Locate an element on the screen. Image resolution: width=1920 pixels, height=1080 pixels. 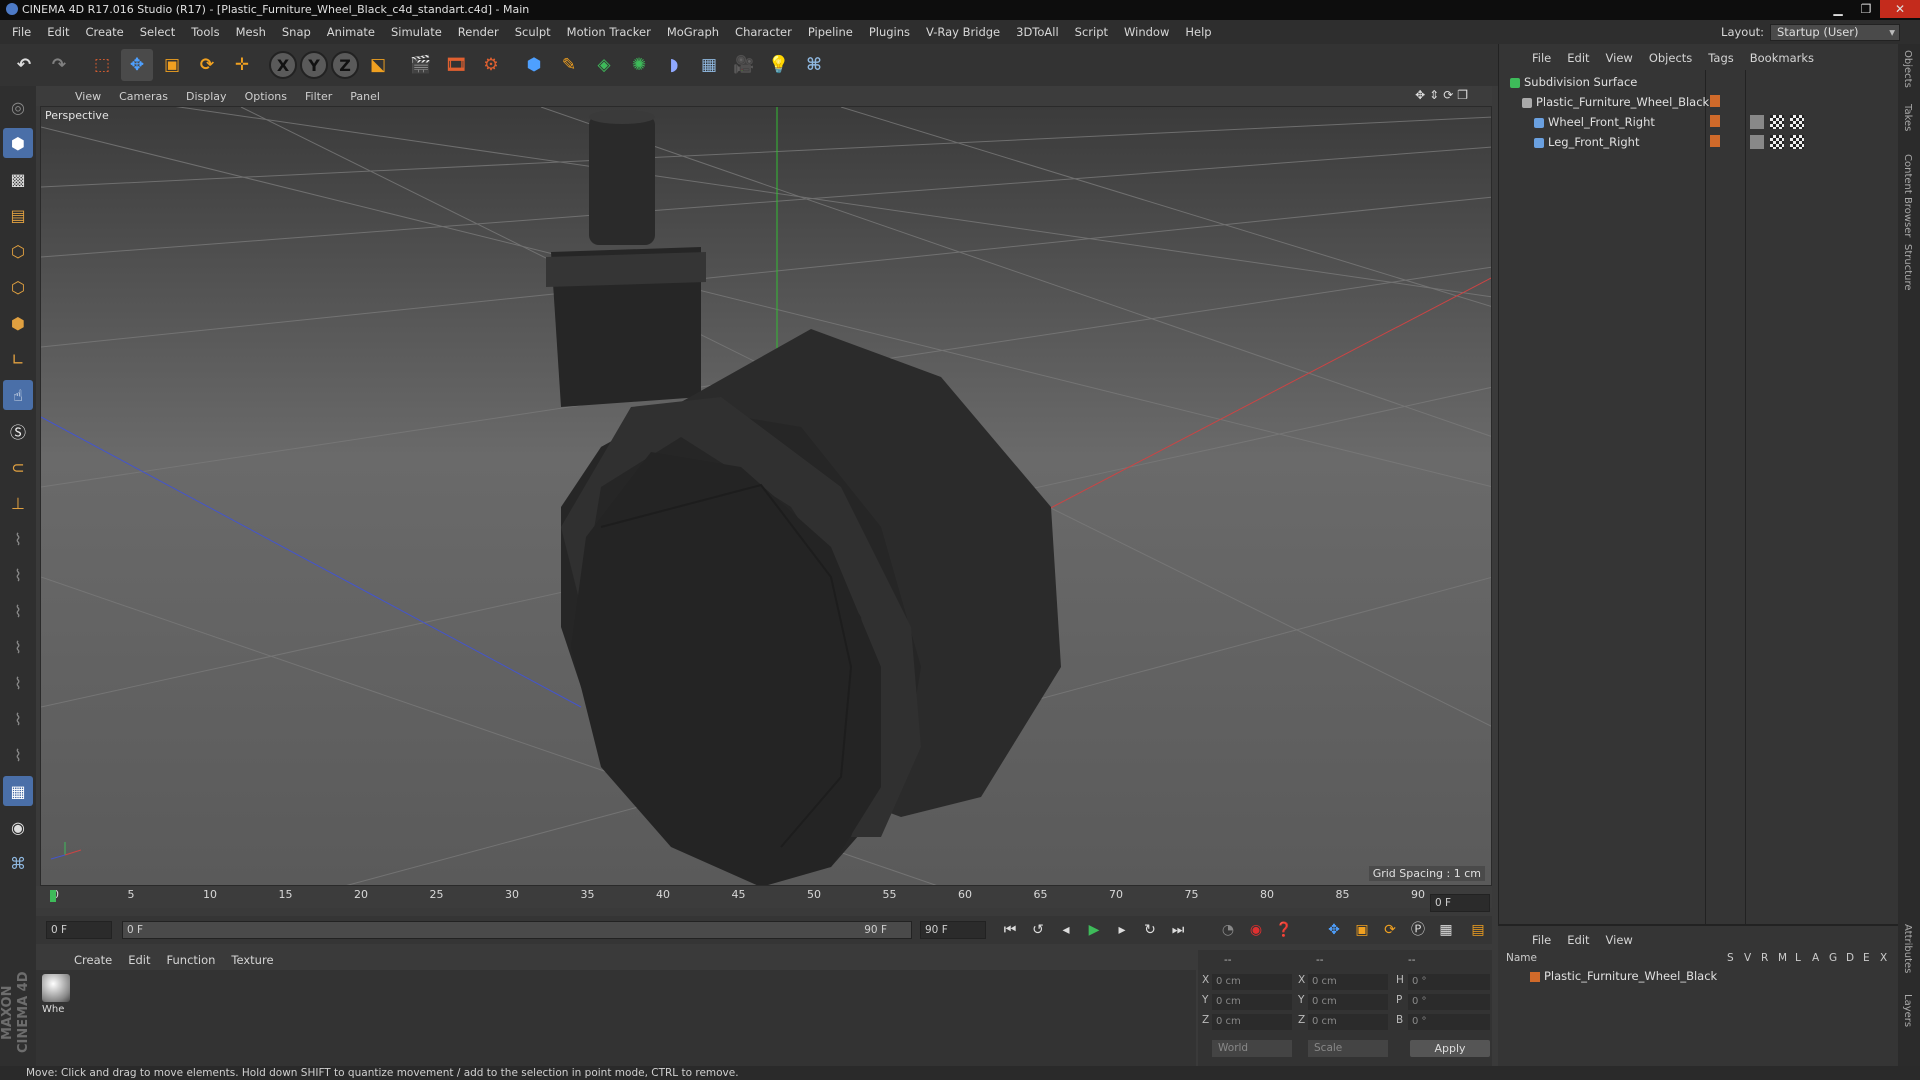
camera-icon: 🎥 is located at coordinates (744, 65).